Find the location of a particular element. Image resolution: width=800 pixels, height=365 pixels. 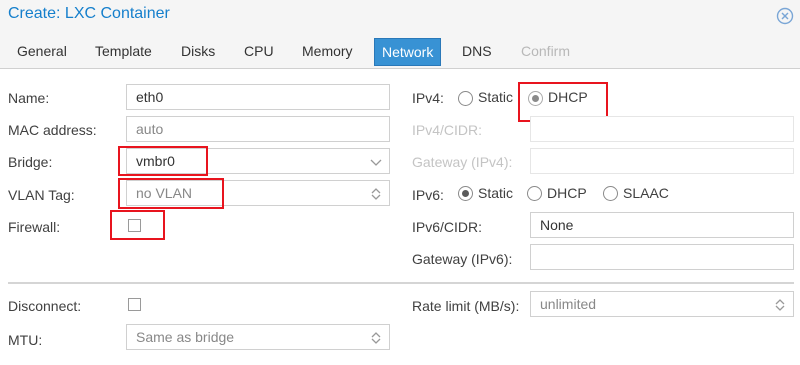

highlight-vlan-tag is located at coordinates (171, 193).